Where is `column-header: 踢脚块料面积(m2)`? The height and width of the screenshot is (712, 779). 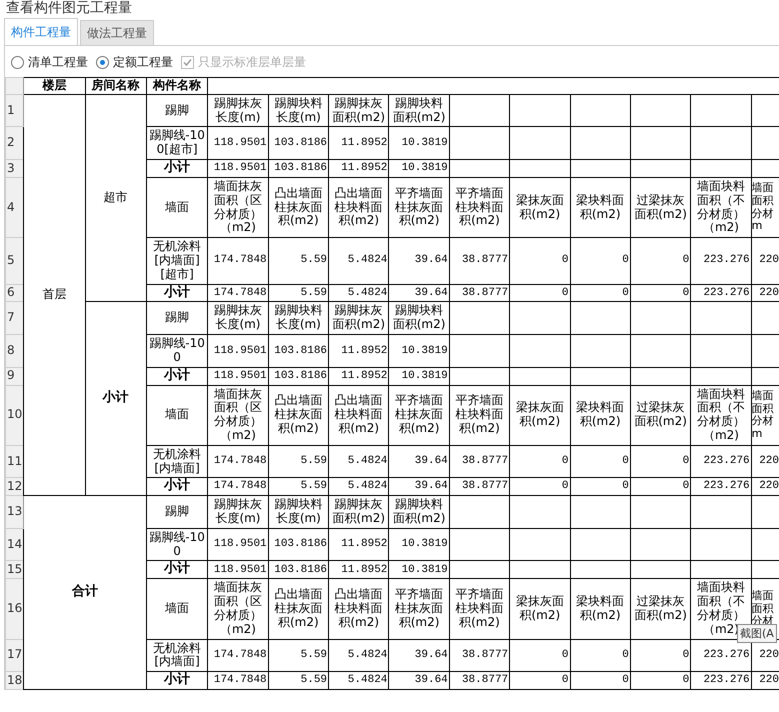
column-header: 踢脚块料面积(m2) is located at coordinates (419, 110).